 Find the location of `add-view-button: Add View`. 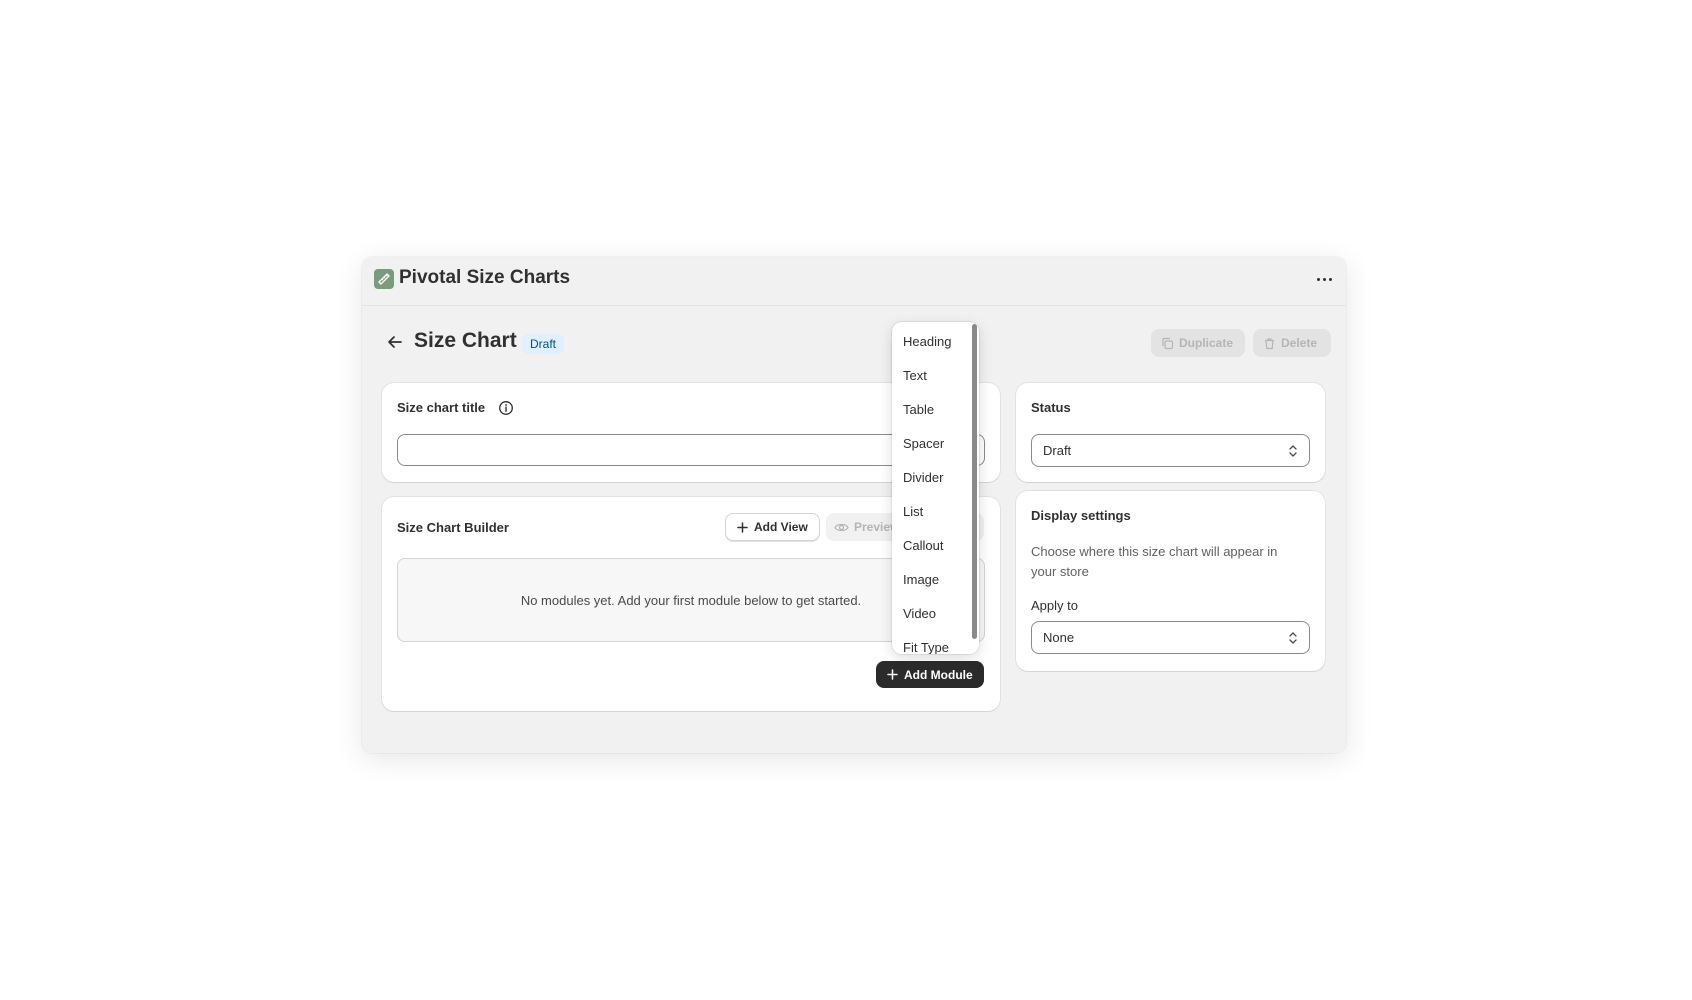

add-view-button: Add View is located at coordinates (772, 527).